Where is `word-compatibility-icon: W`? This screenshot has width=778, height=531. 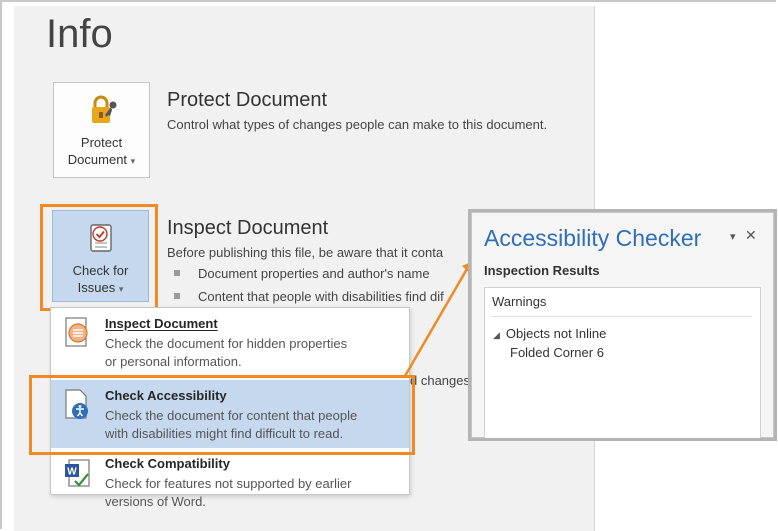 word-compatibility-icon: W is located at coordinates (77, 473).